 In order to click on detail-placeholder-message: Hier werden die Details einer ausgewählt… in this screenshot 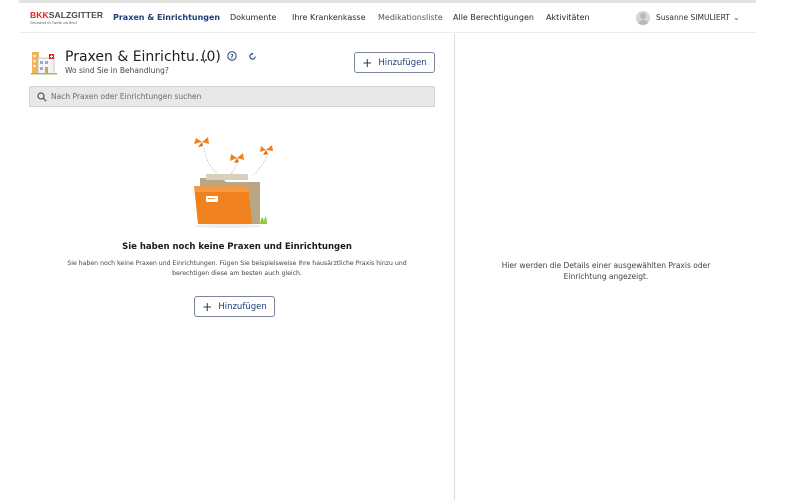, I will do `click(606, 271)`.